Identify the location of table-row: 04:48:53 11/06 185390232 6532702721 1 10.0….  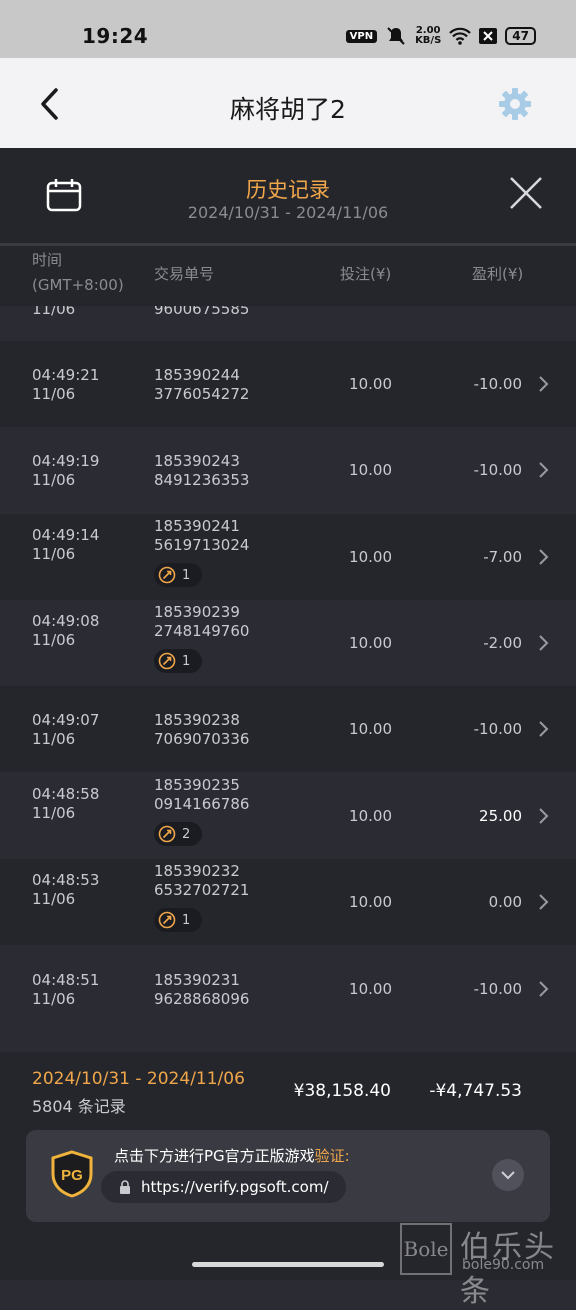
(288, 902).